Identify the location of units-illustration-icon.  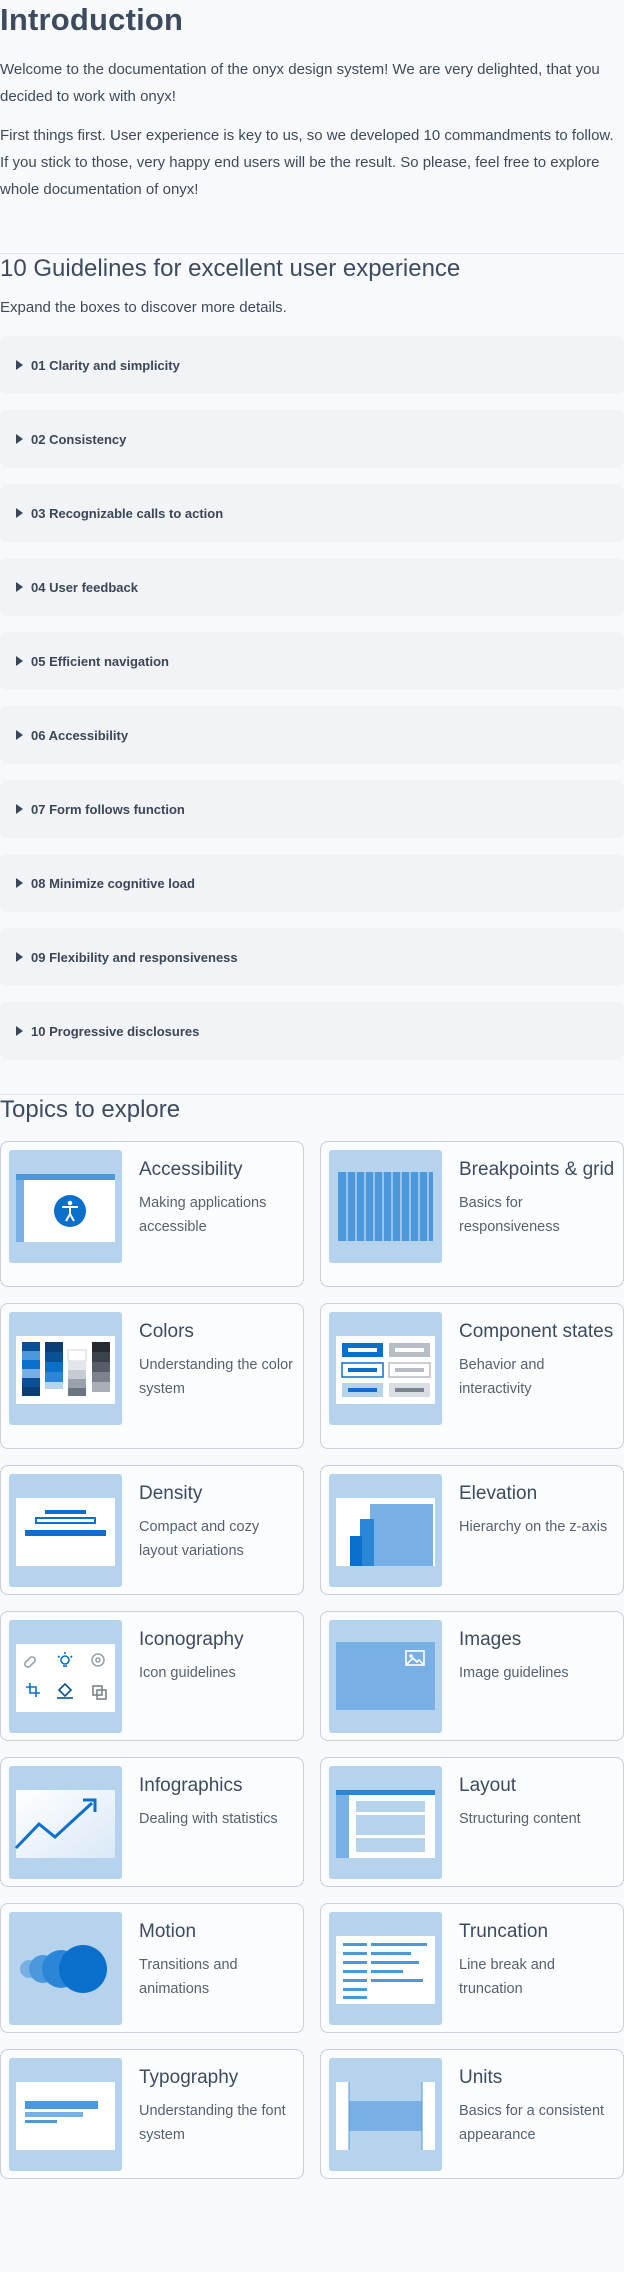
(385, 2114).